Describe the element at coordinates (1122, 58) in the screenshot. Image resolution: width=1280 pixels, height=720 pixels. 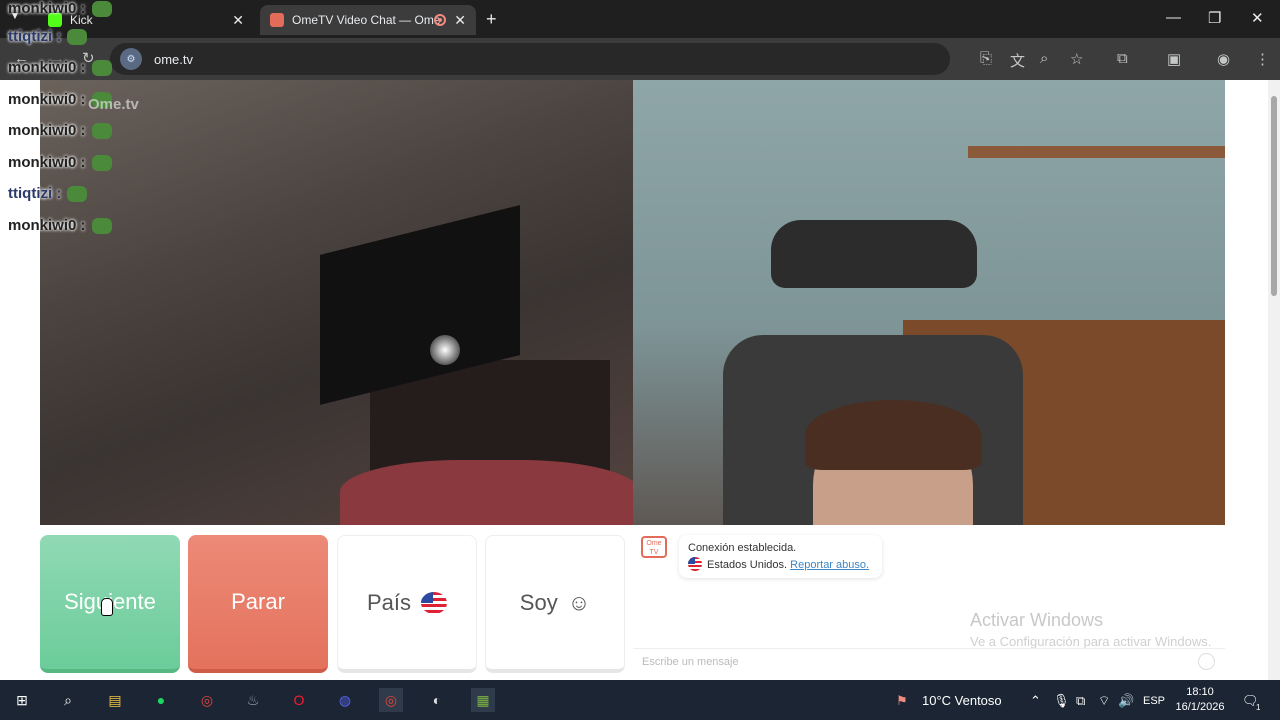
I see `extensions-icon: ⧉` at that location.